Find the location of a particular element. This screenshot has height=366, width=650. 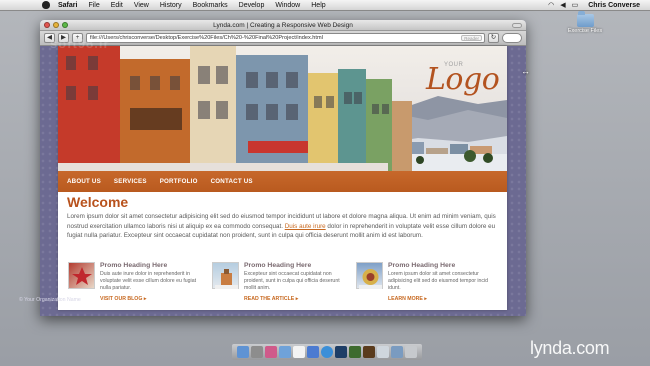

promo-1-image is located at coordinates (82, 276).